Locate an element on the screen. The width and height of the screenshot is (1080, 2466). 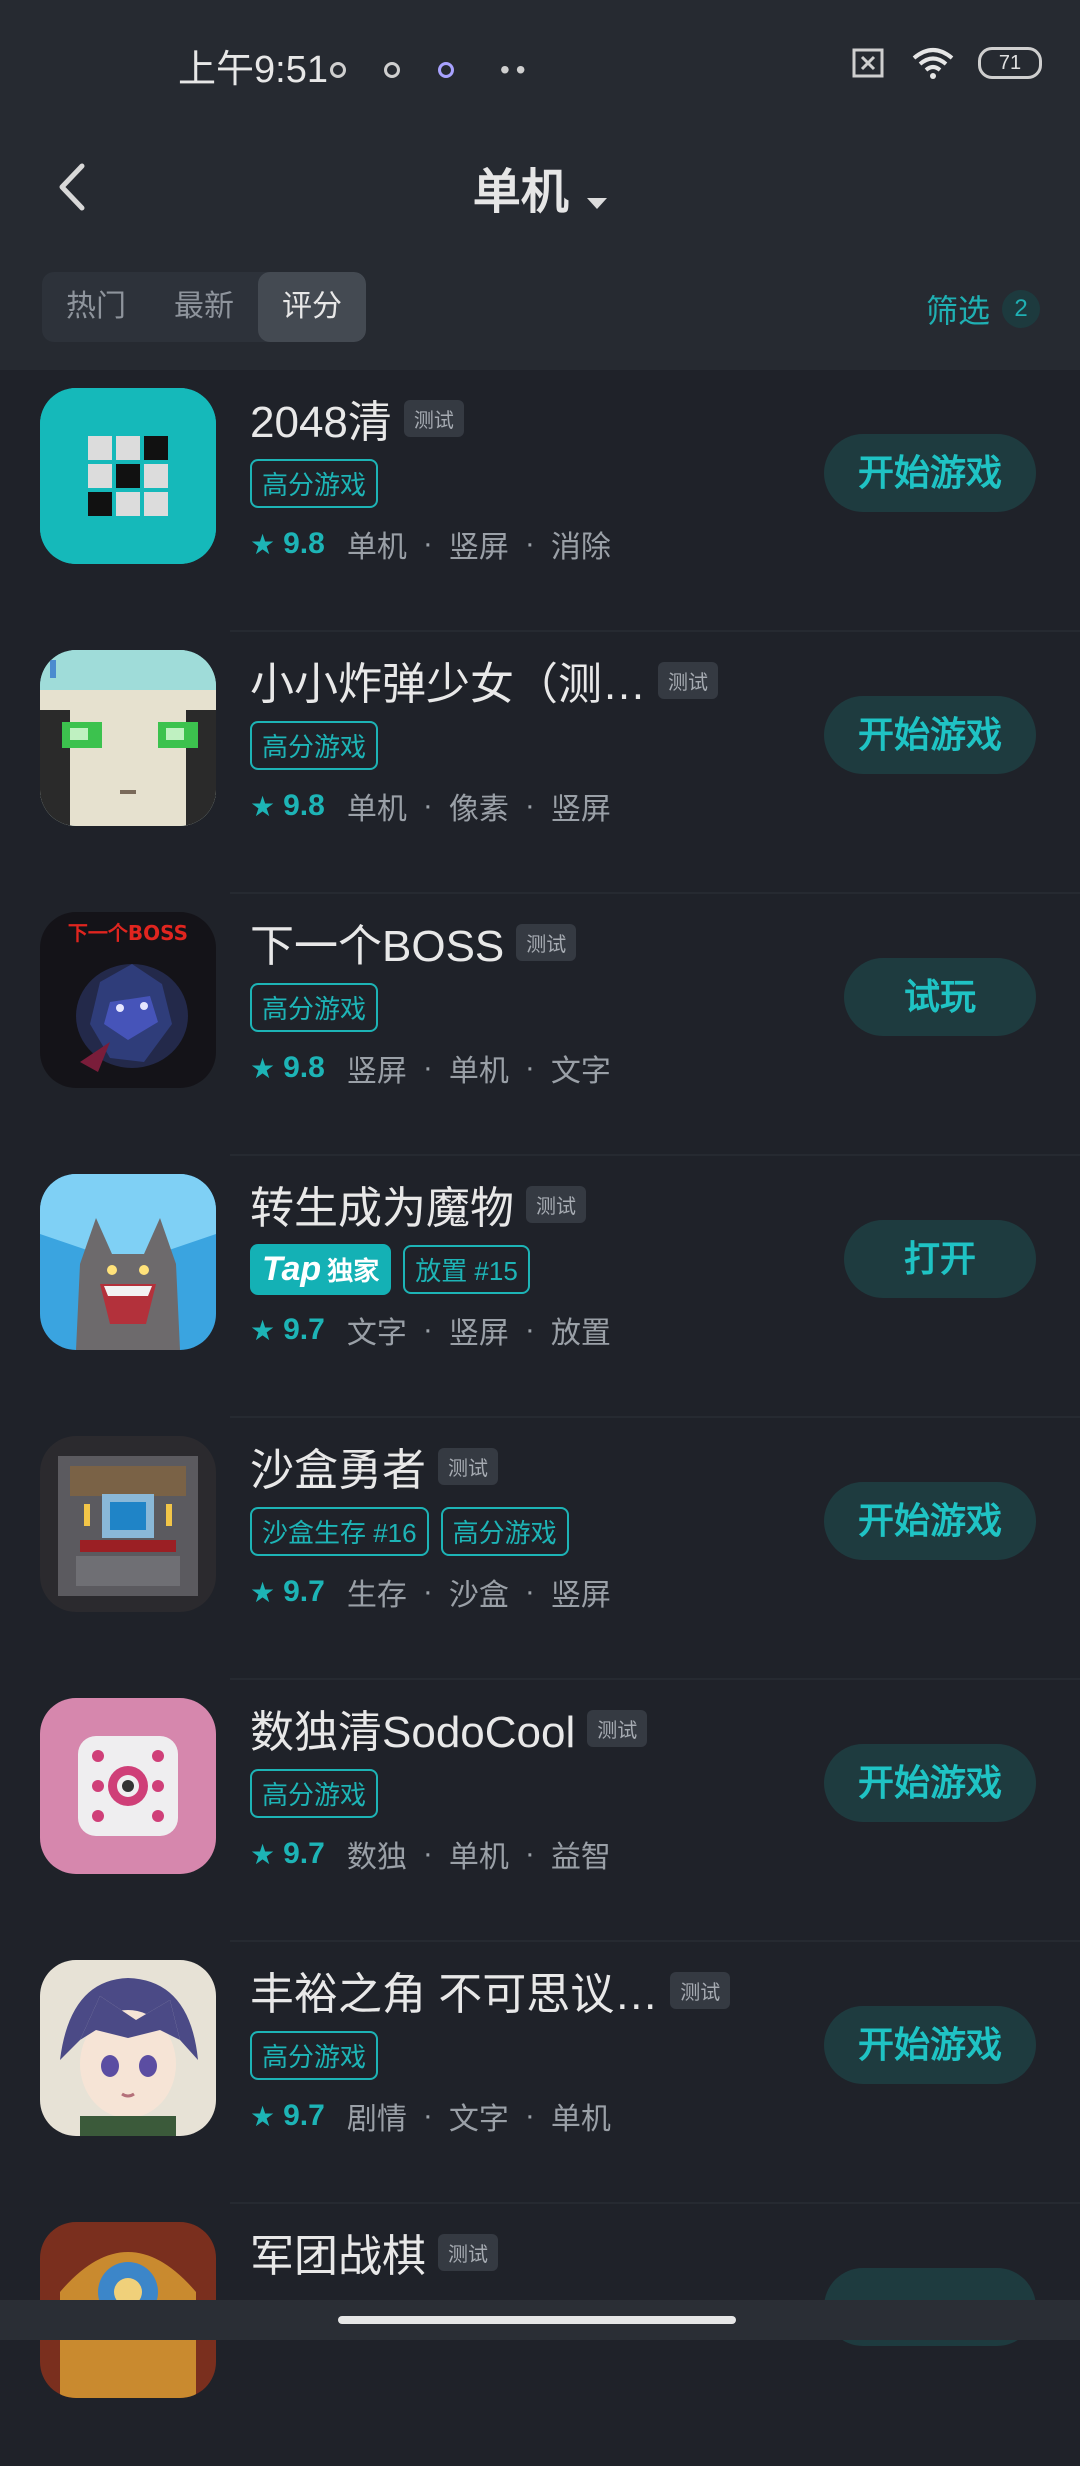
game-meta: ★ 9.7 剧情 · 文字 · 单机 is located at coordinates (515, 2116).